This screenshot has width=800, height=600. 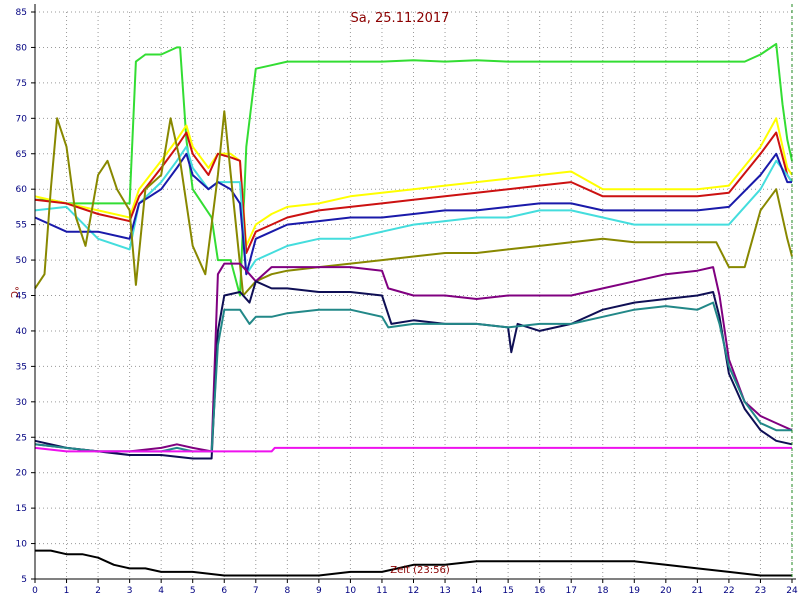 I want to click on x-tick-label: 0, so click(x=35, y=591).